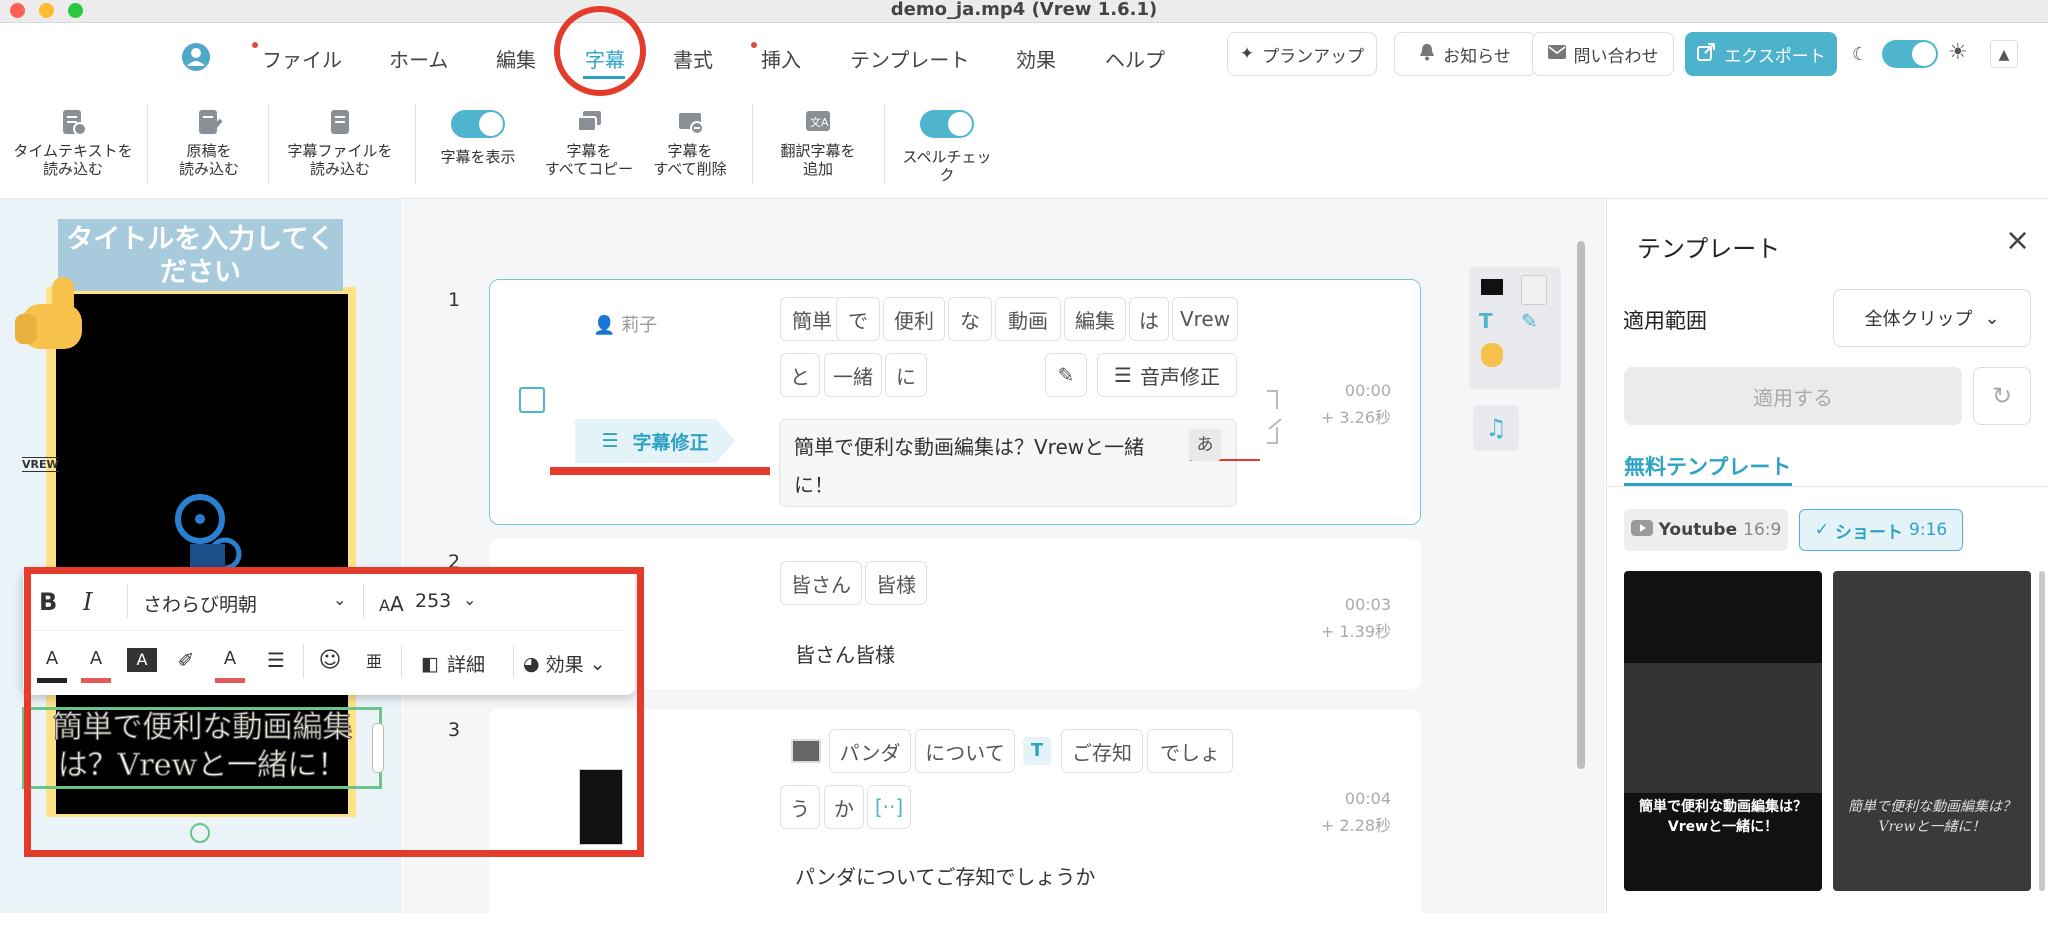 This screenshot has height=929, width=2048. I want to click on sticker-asset-icon, so click(1492, 355).